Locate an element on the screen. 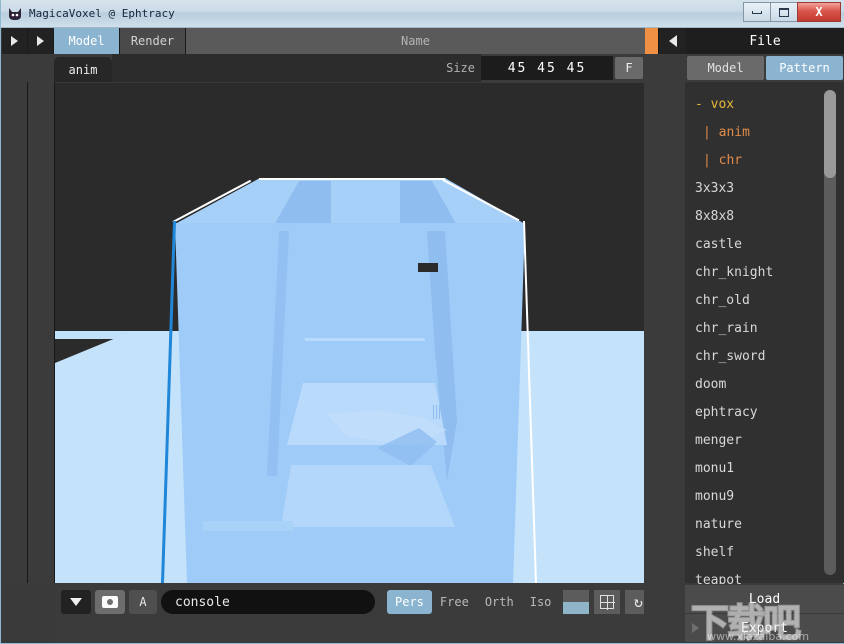 The image size is (844, 644). toolbar-spacer-arrow is located at coordinates (672, 68).